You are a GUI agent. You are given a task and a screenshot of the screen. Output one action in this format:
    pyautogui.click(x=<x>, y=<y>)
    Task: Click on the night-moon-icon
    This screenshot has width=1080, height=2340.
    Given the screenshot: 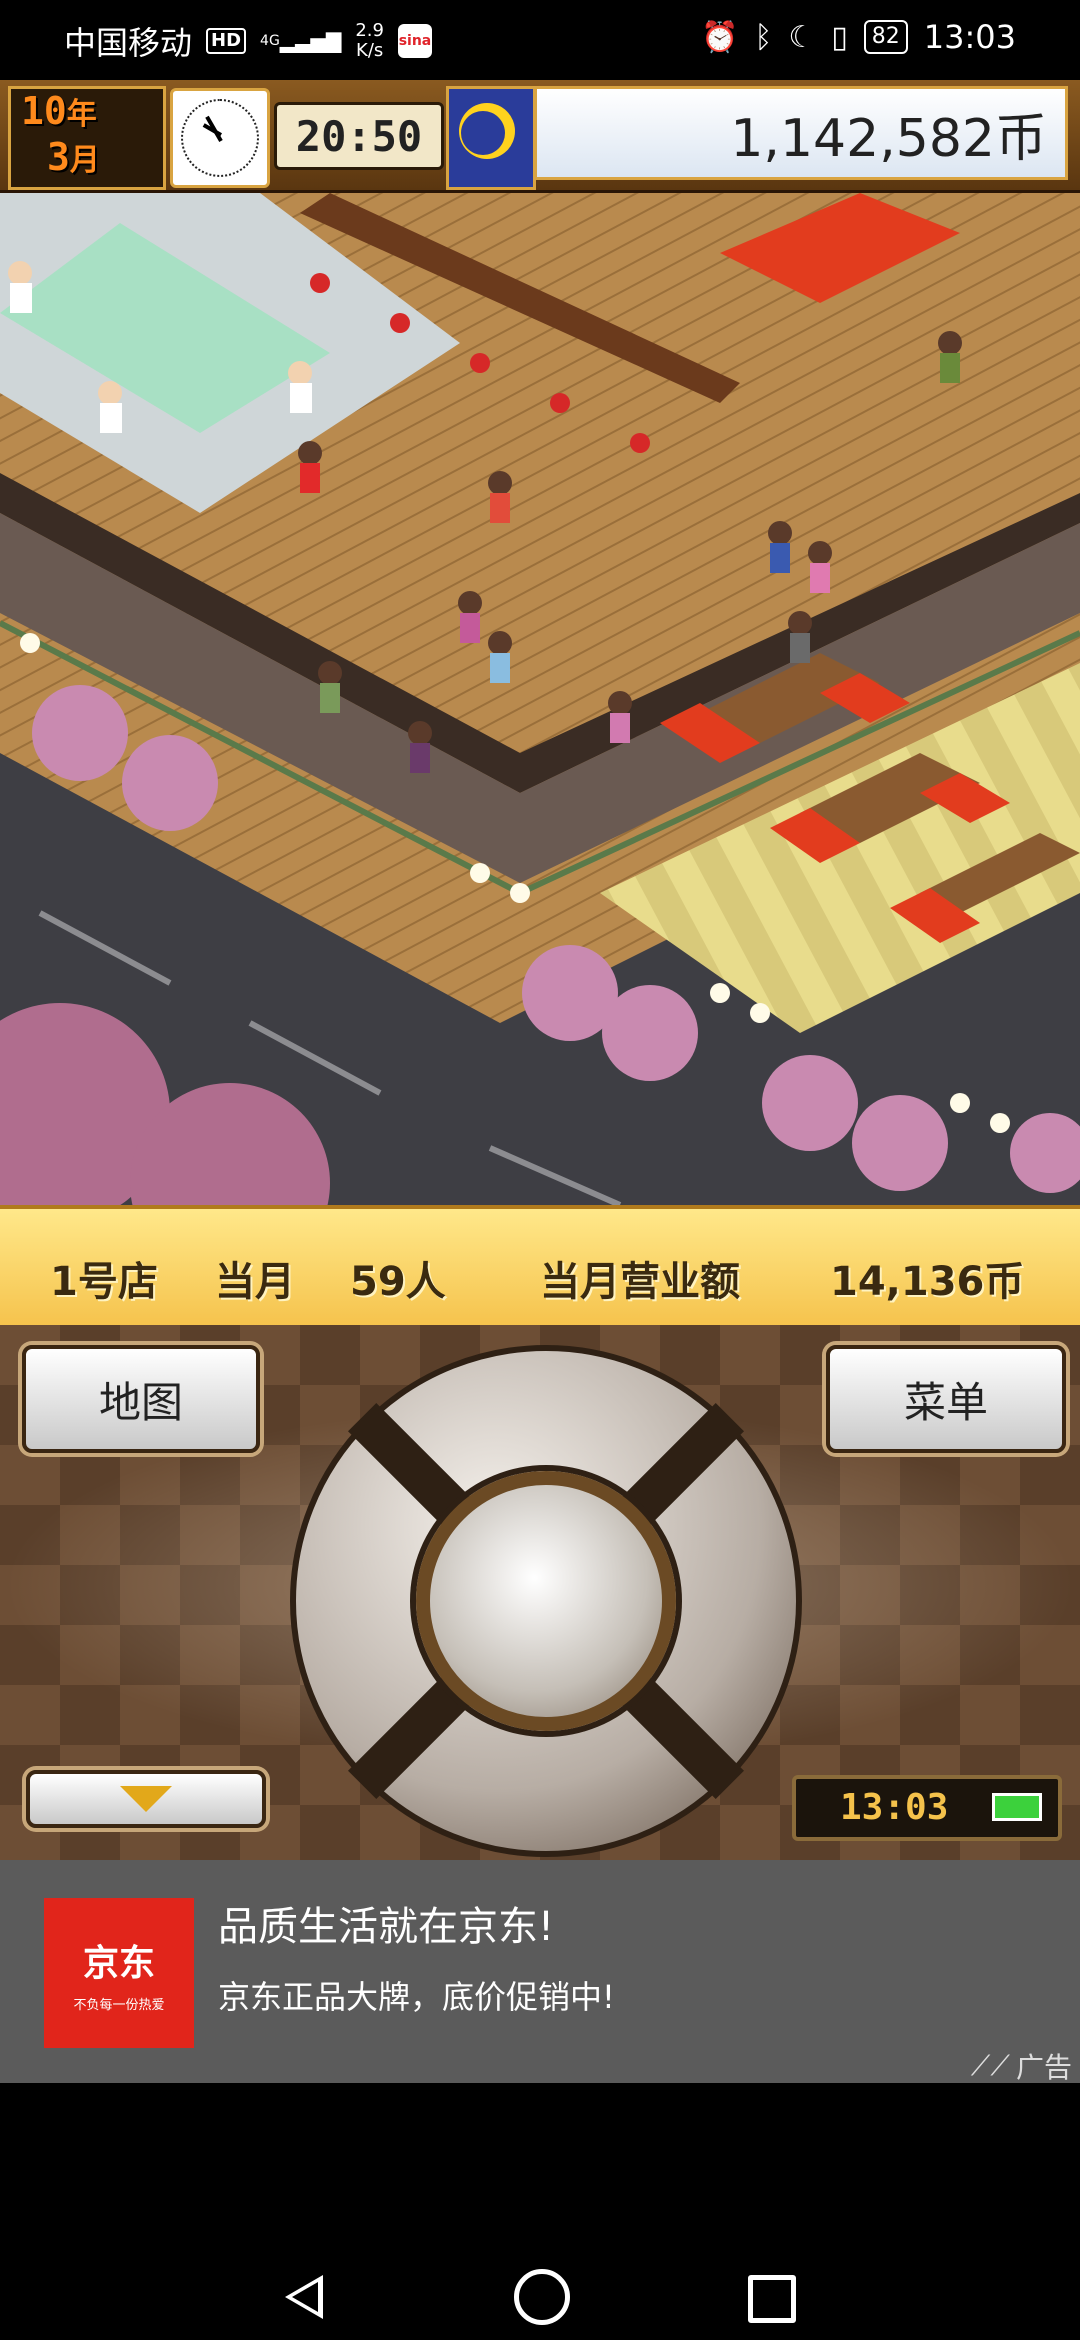 What is the action you would take?
    pyautogui.click(x=491, y=138)
    